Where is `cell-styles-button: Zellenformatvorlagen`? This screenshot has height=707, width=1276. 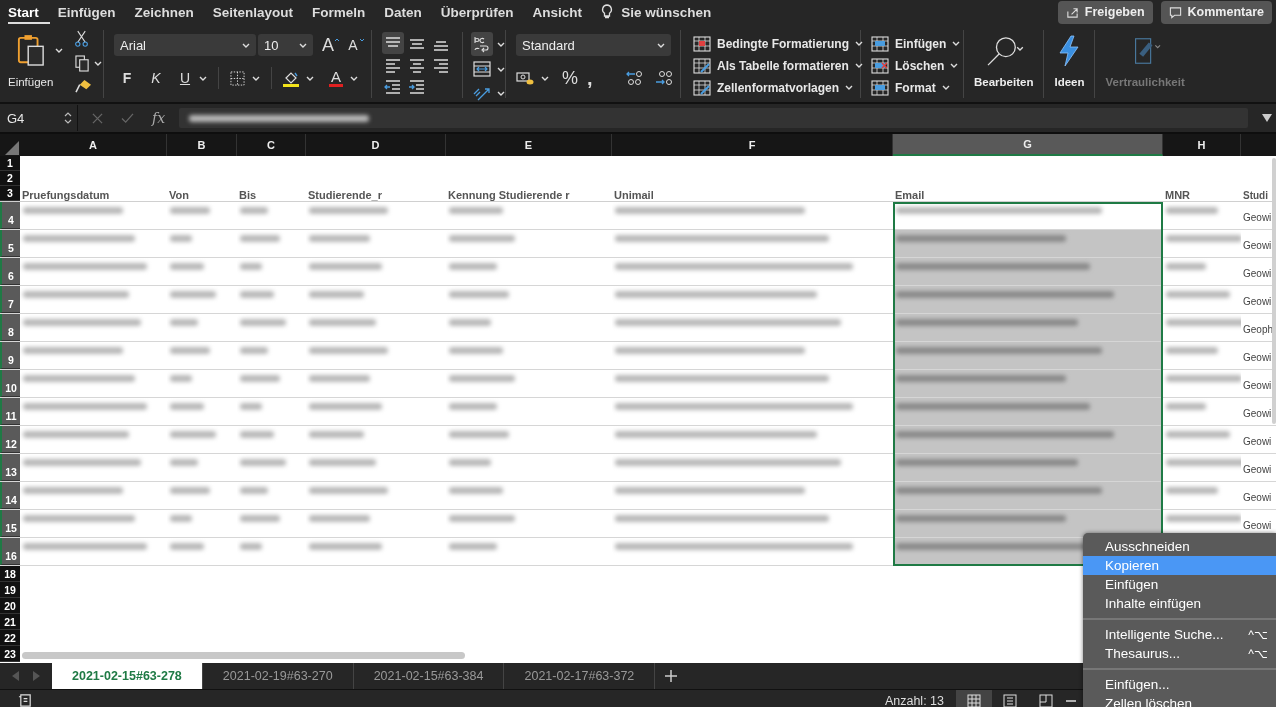
cell-styles-button: Zellenformatvorlagen is located at coordinates (776, 87).